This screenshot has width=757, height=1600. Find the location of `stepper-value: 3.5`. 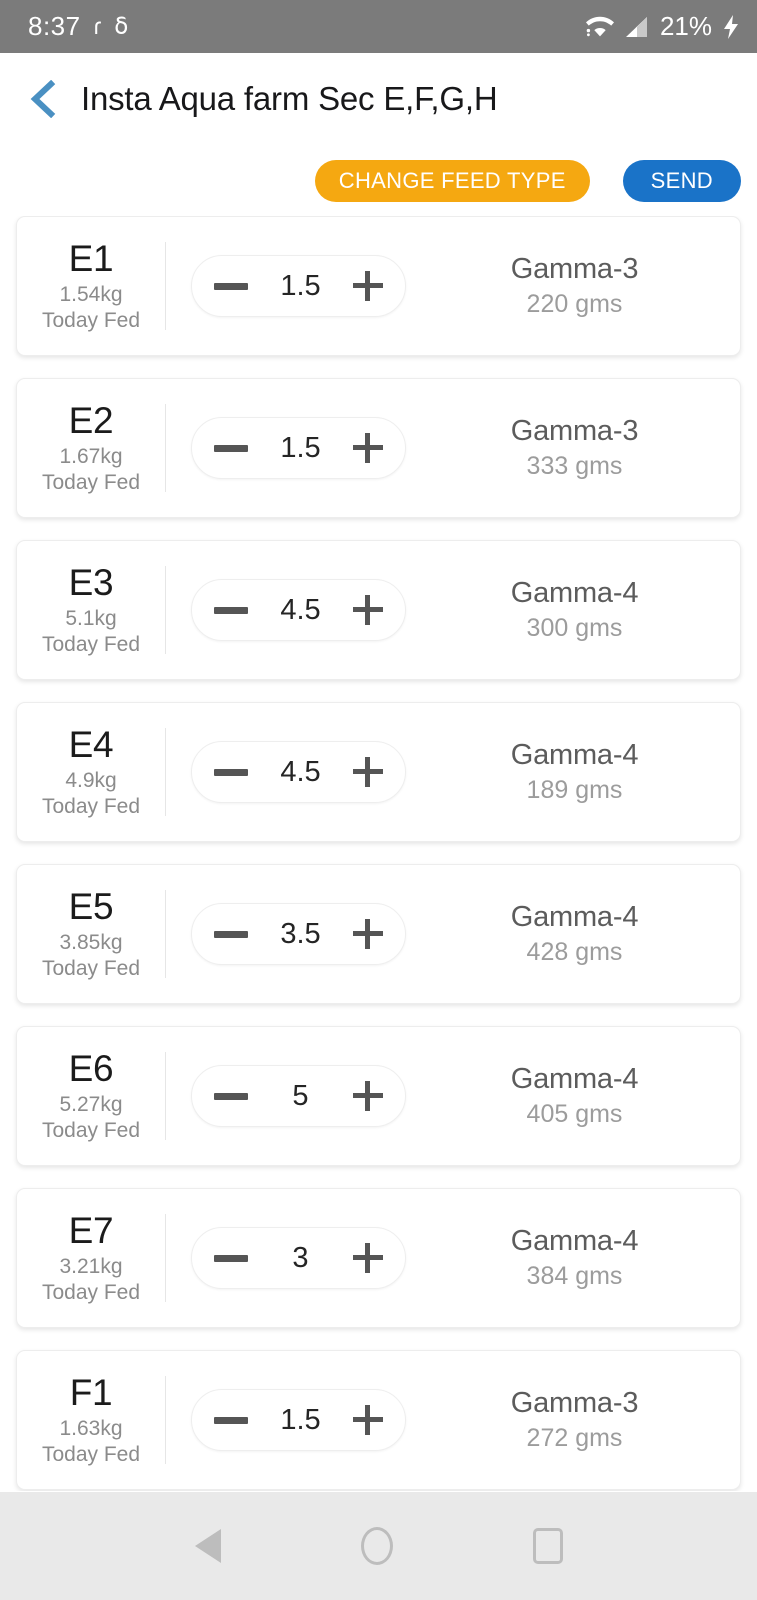

stepper-value: 3.5 is located at coordinates (300, 933).